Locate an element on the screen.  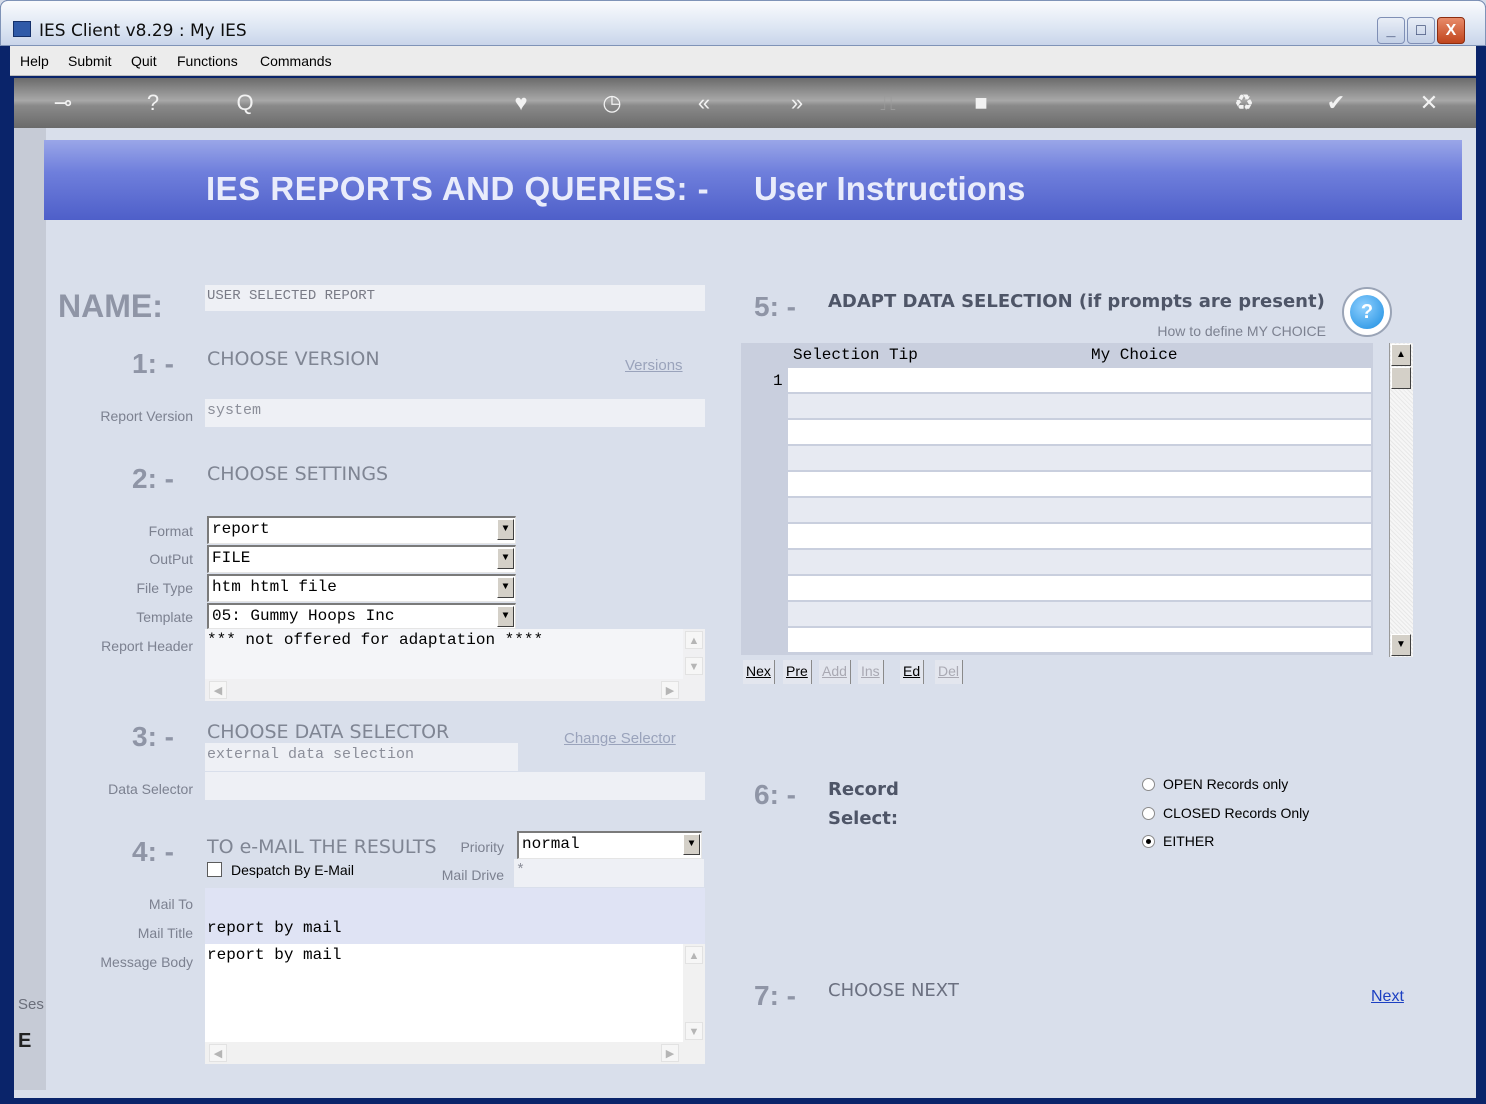
minimize-button: _ is located at coordinates (1391, 30).